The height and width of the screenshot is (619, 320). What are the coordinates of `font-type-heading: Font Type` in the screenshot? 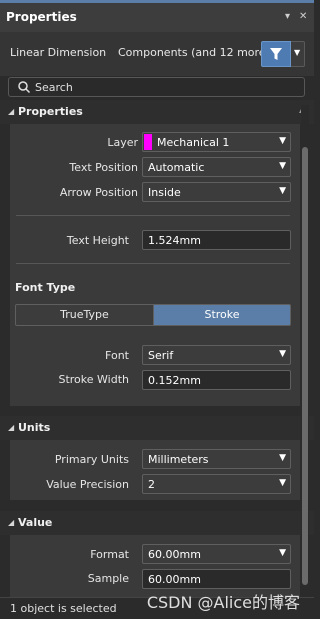 It's located at (45, 287).